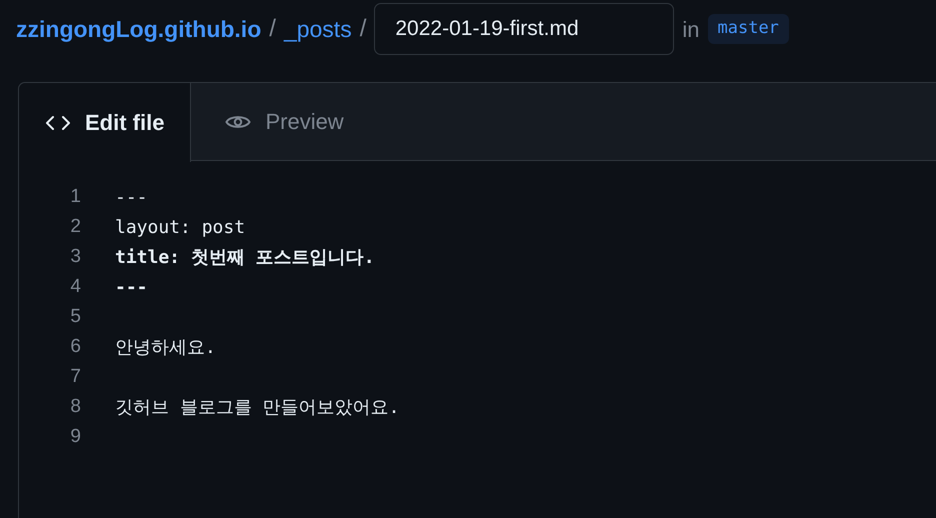  What do you see at coordinates (139, 29) in the screenshot?
I see `repository-link: zzingongLog.github.io` at bounding box center [139, 29].